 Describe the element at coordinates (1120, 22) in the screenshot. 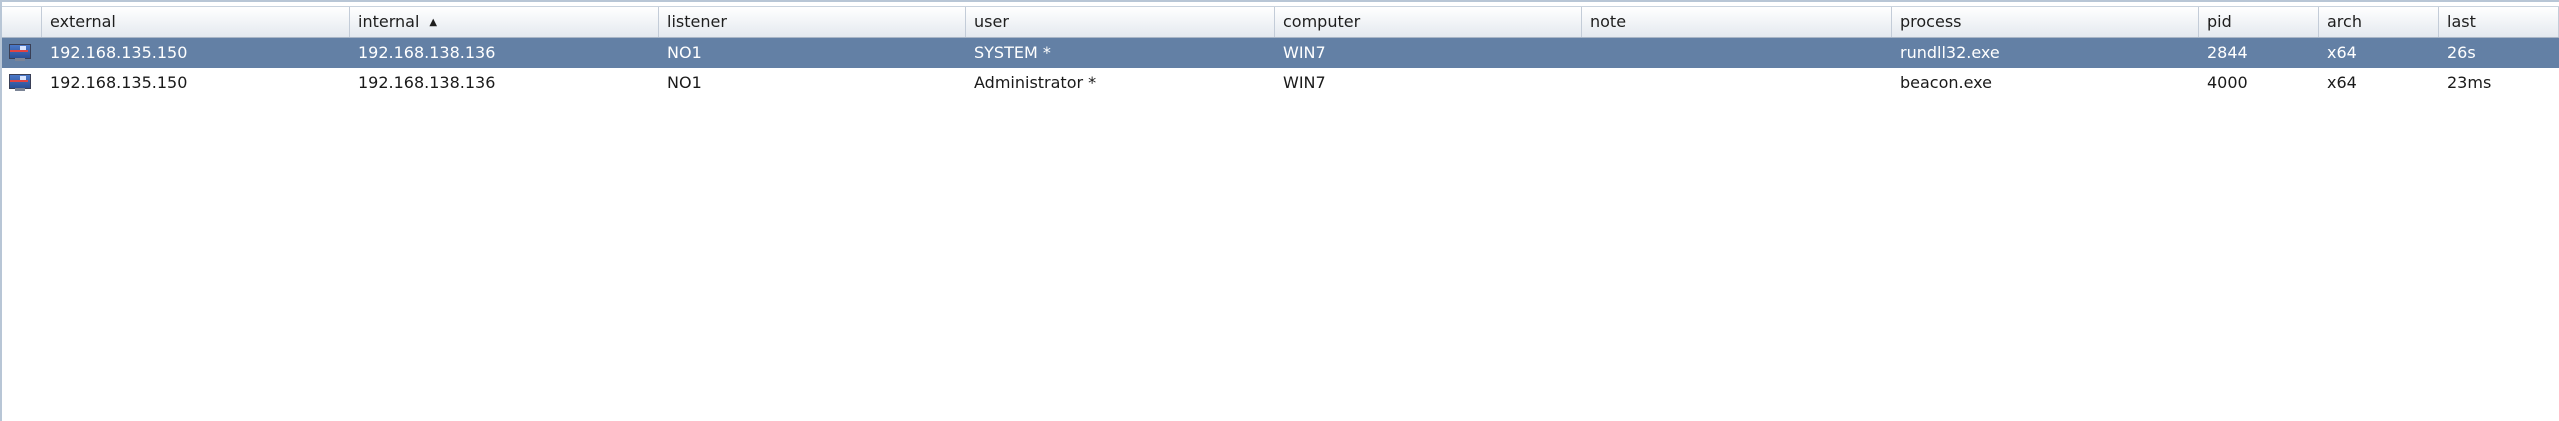

I see `column-header-user: user` at that location.